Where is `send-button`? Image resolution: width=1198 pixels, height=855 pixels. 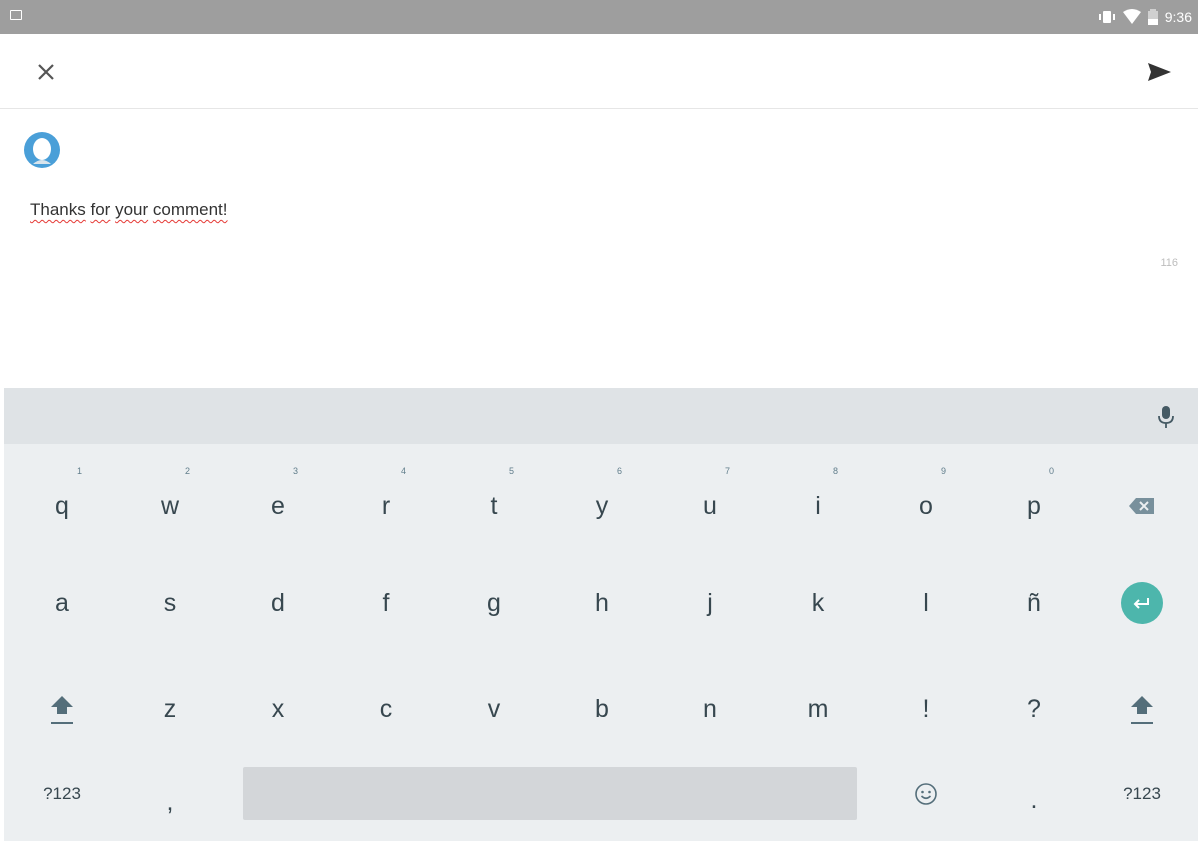
send-button is located at coordinates (1159, 72).